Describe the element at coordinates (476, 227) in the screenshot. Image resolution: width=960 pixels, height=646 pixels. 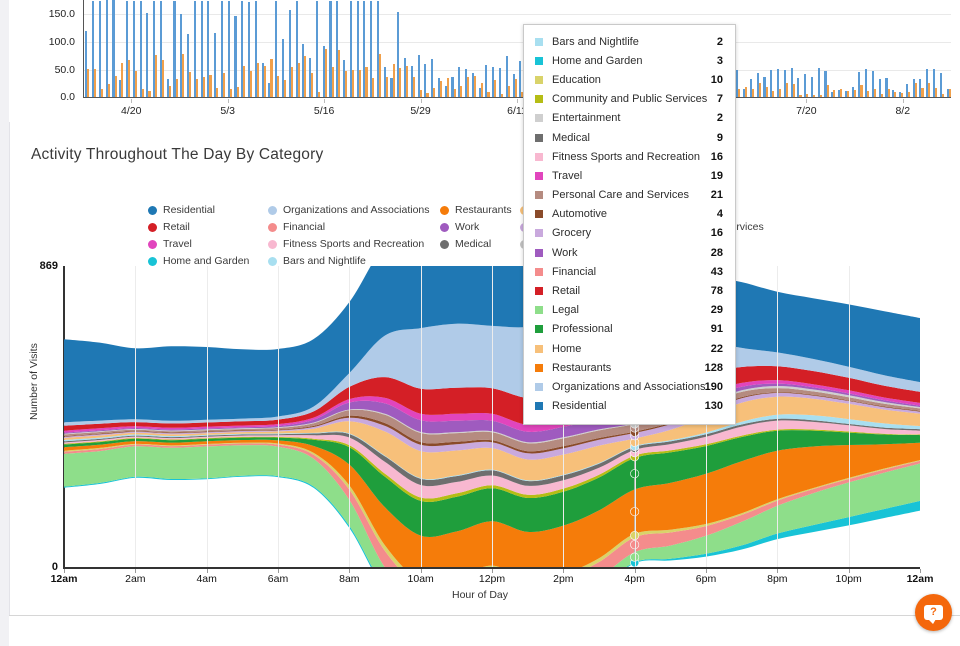
I see `legend-item-work: Work` at that location.